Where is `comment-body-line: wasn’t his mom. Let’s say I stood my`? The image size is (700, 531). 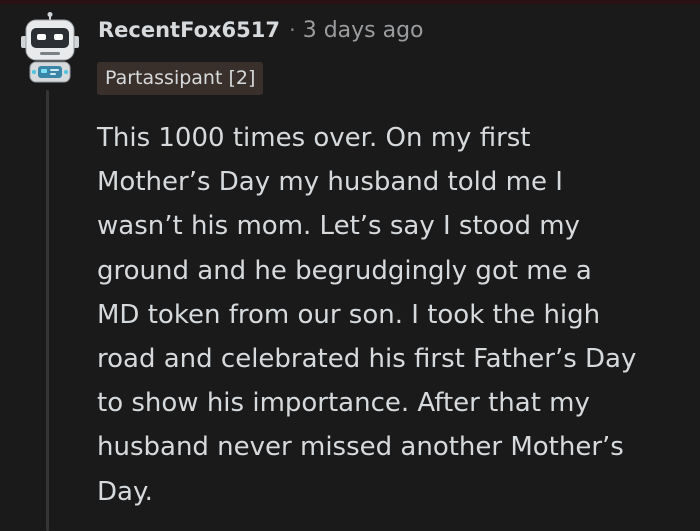
comment-body-line: wasn’t his mom. Let’s say I stood my is located at coordinates (338, 226).